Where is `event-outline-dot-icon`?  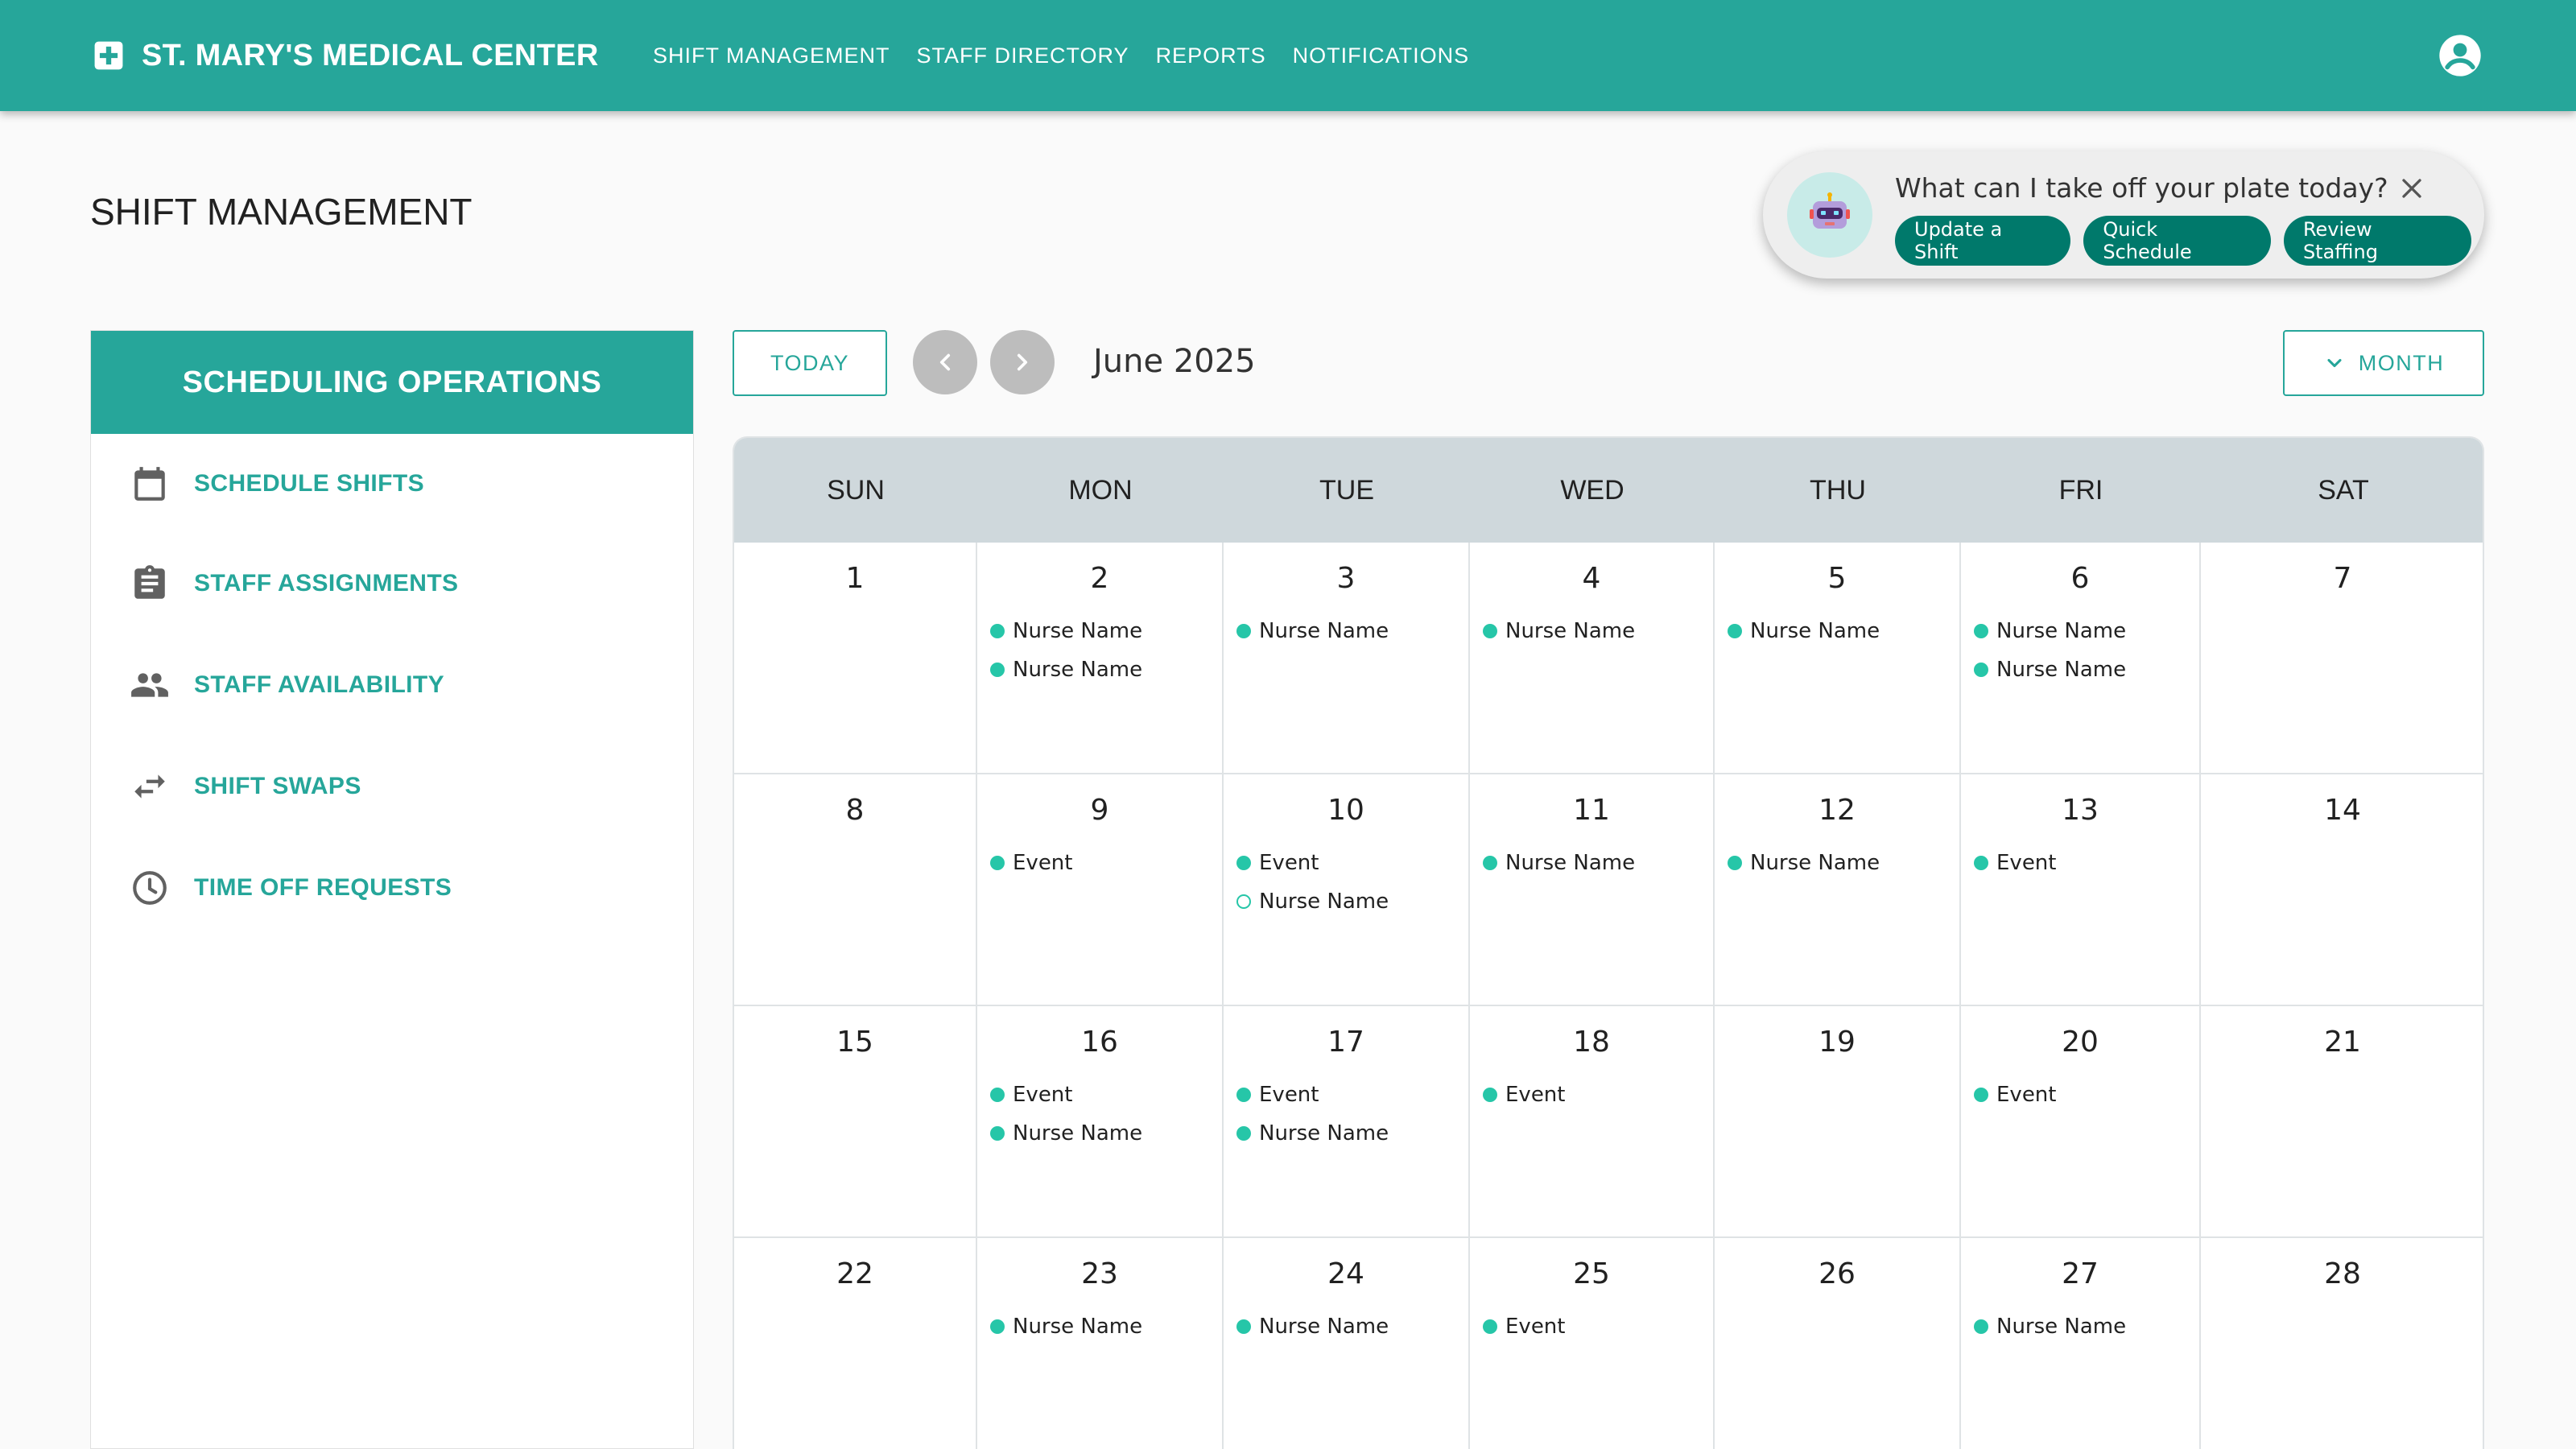
event-outline-dot-icon is located at coordinates (1243, 901).